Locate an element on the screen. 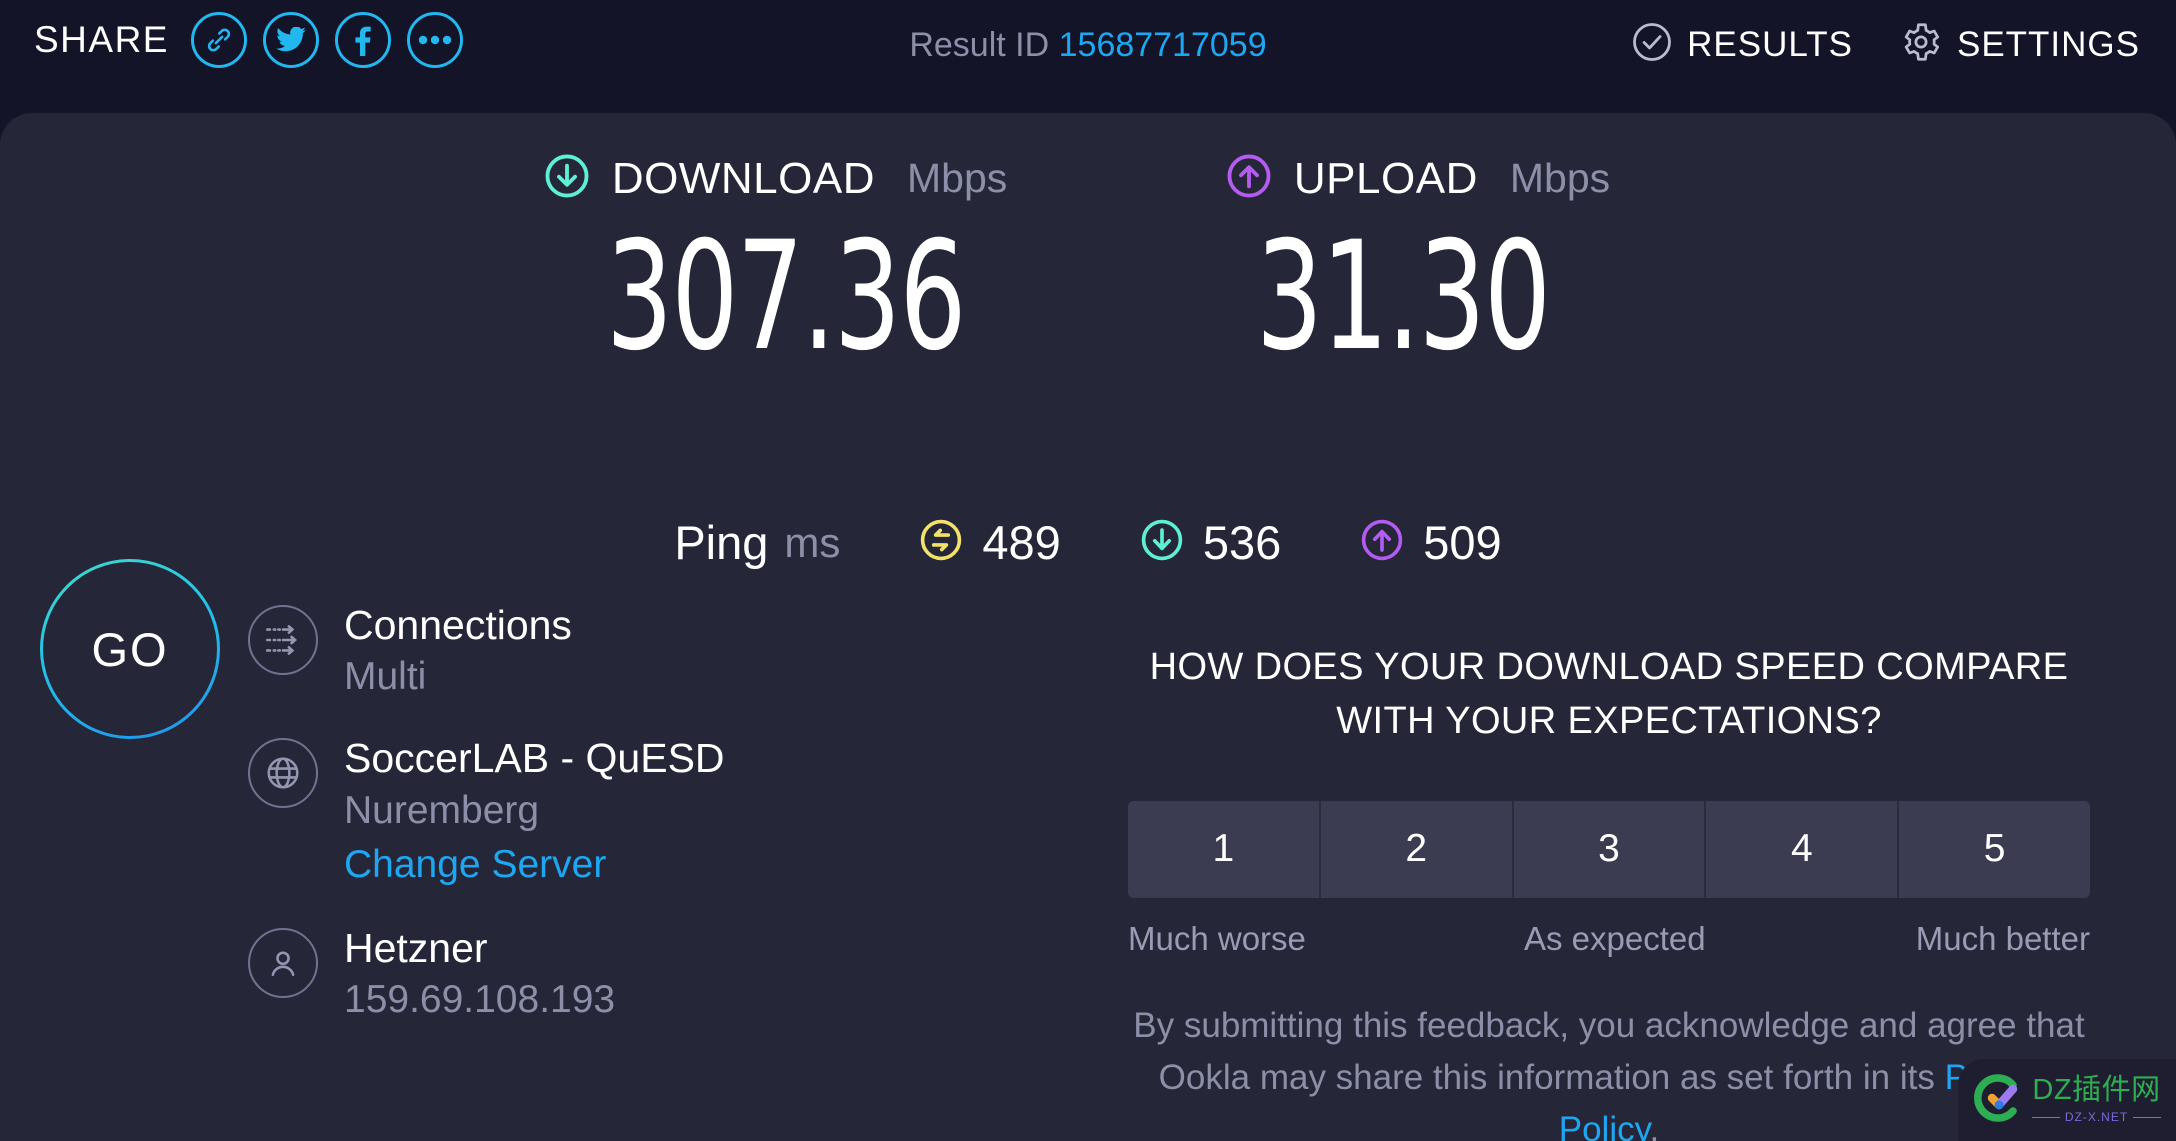  download-value: 307.36 is located at coordinates (785, 297).